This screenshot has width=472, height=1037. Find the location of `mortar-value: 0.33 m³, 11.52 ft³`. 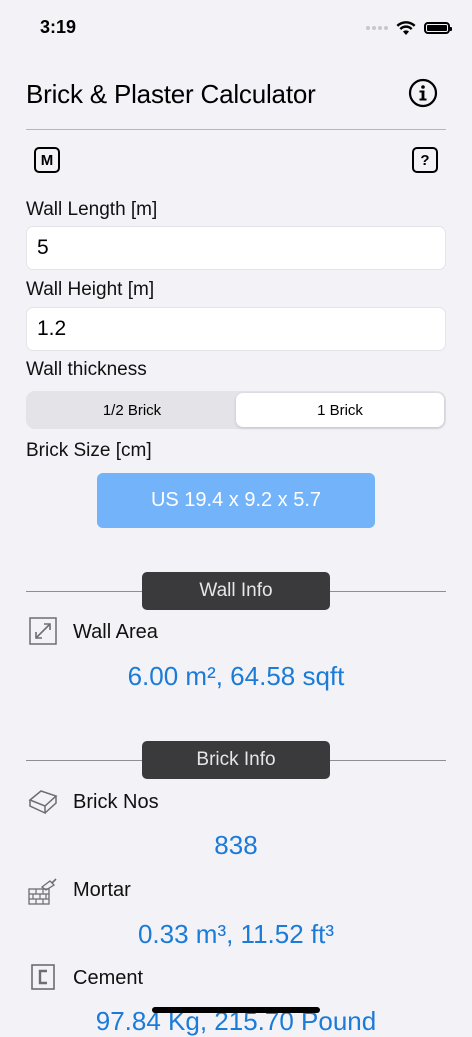

mortar-value: 0.33 m³, 11.52 ft³ is located at coordinates (236, 934).